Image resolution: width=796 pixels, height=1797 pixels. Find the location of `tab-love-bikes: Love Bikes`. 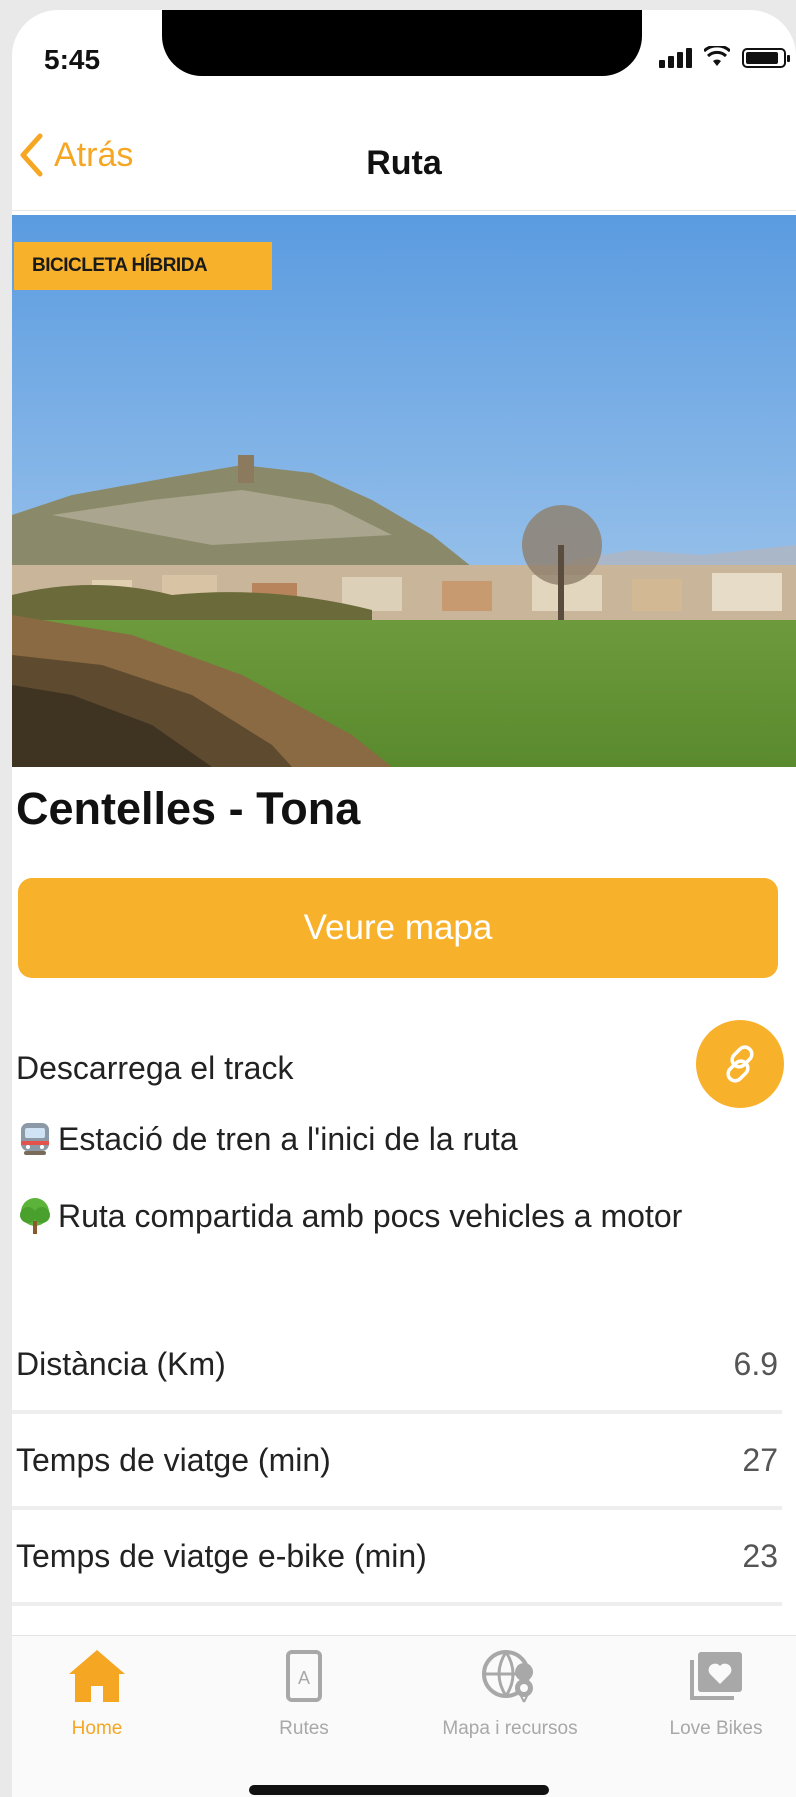

tab-love-bikes: Love Bikes is located at coordinates (711, 1692).